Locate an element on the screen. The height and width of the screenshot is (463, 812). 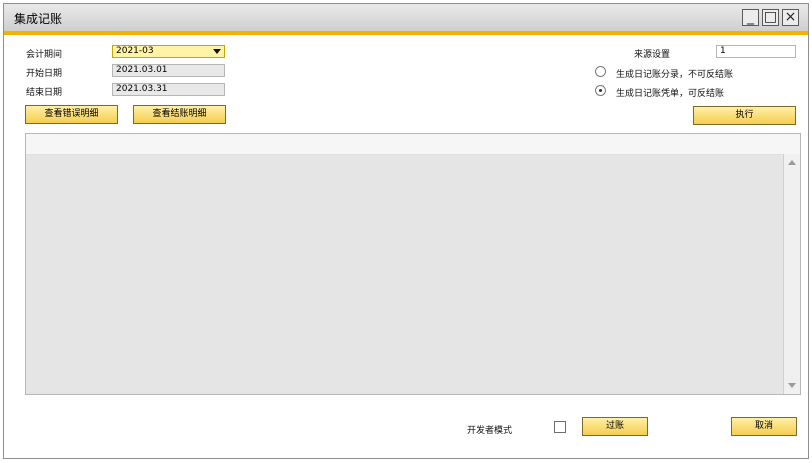
view-closing-button: 查看结账明细 is located at coordinates (179, 114).